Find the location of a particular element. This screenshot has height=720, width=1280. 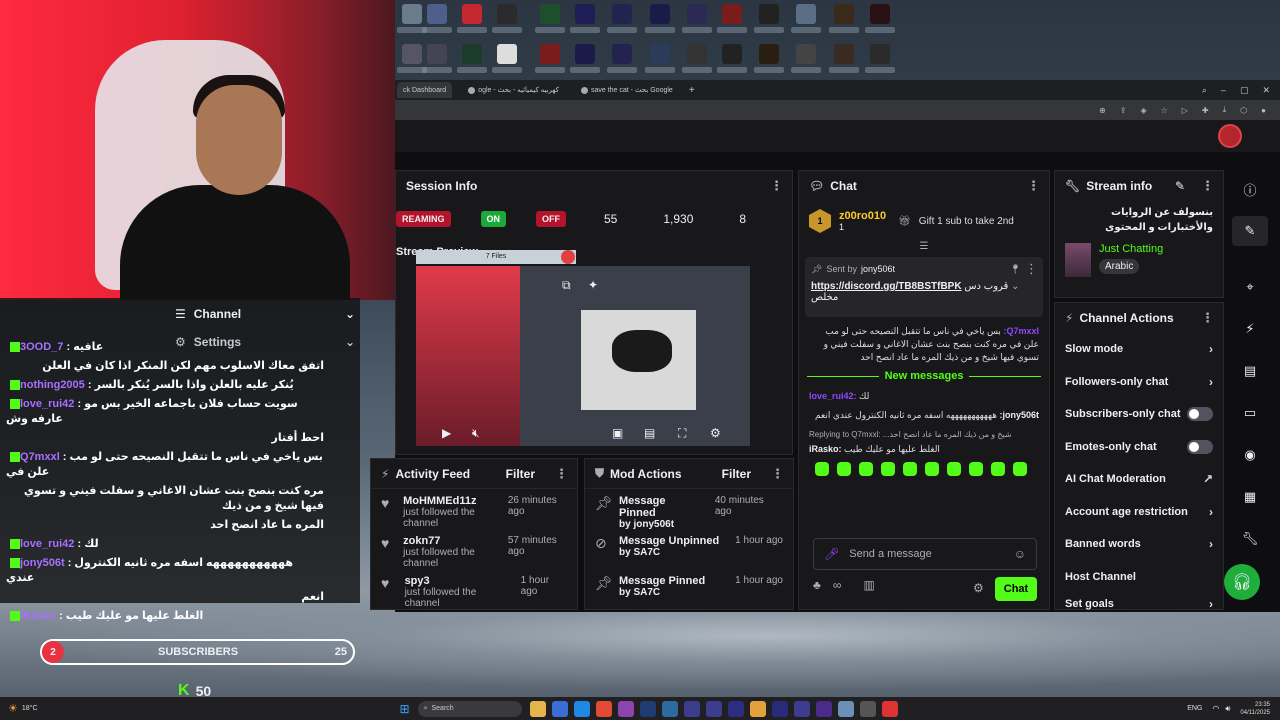

obs-icon is located at coordinates (867, 708).